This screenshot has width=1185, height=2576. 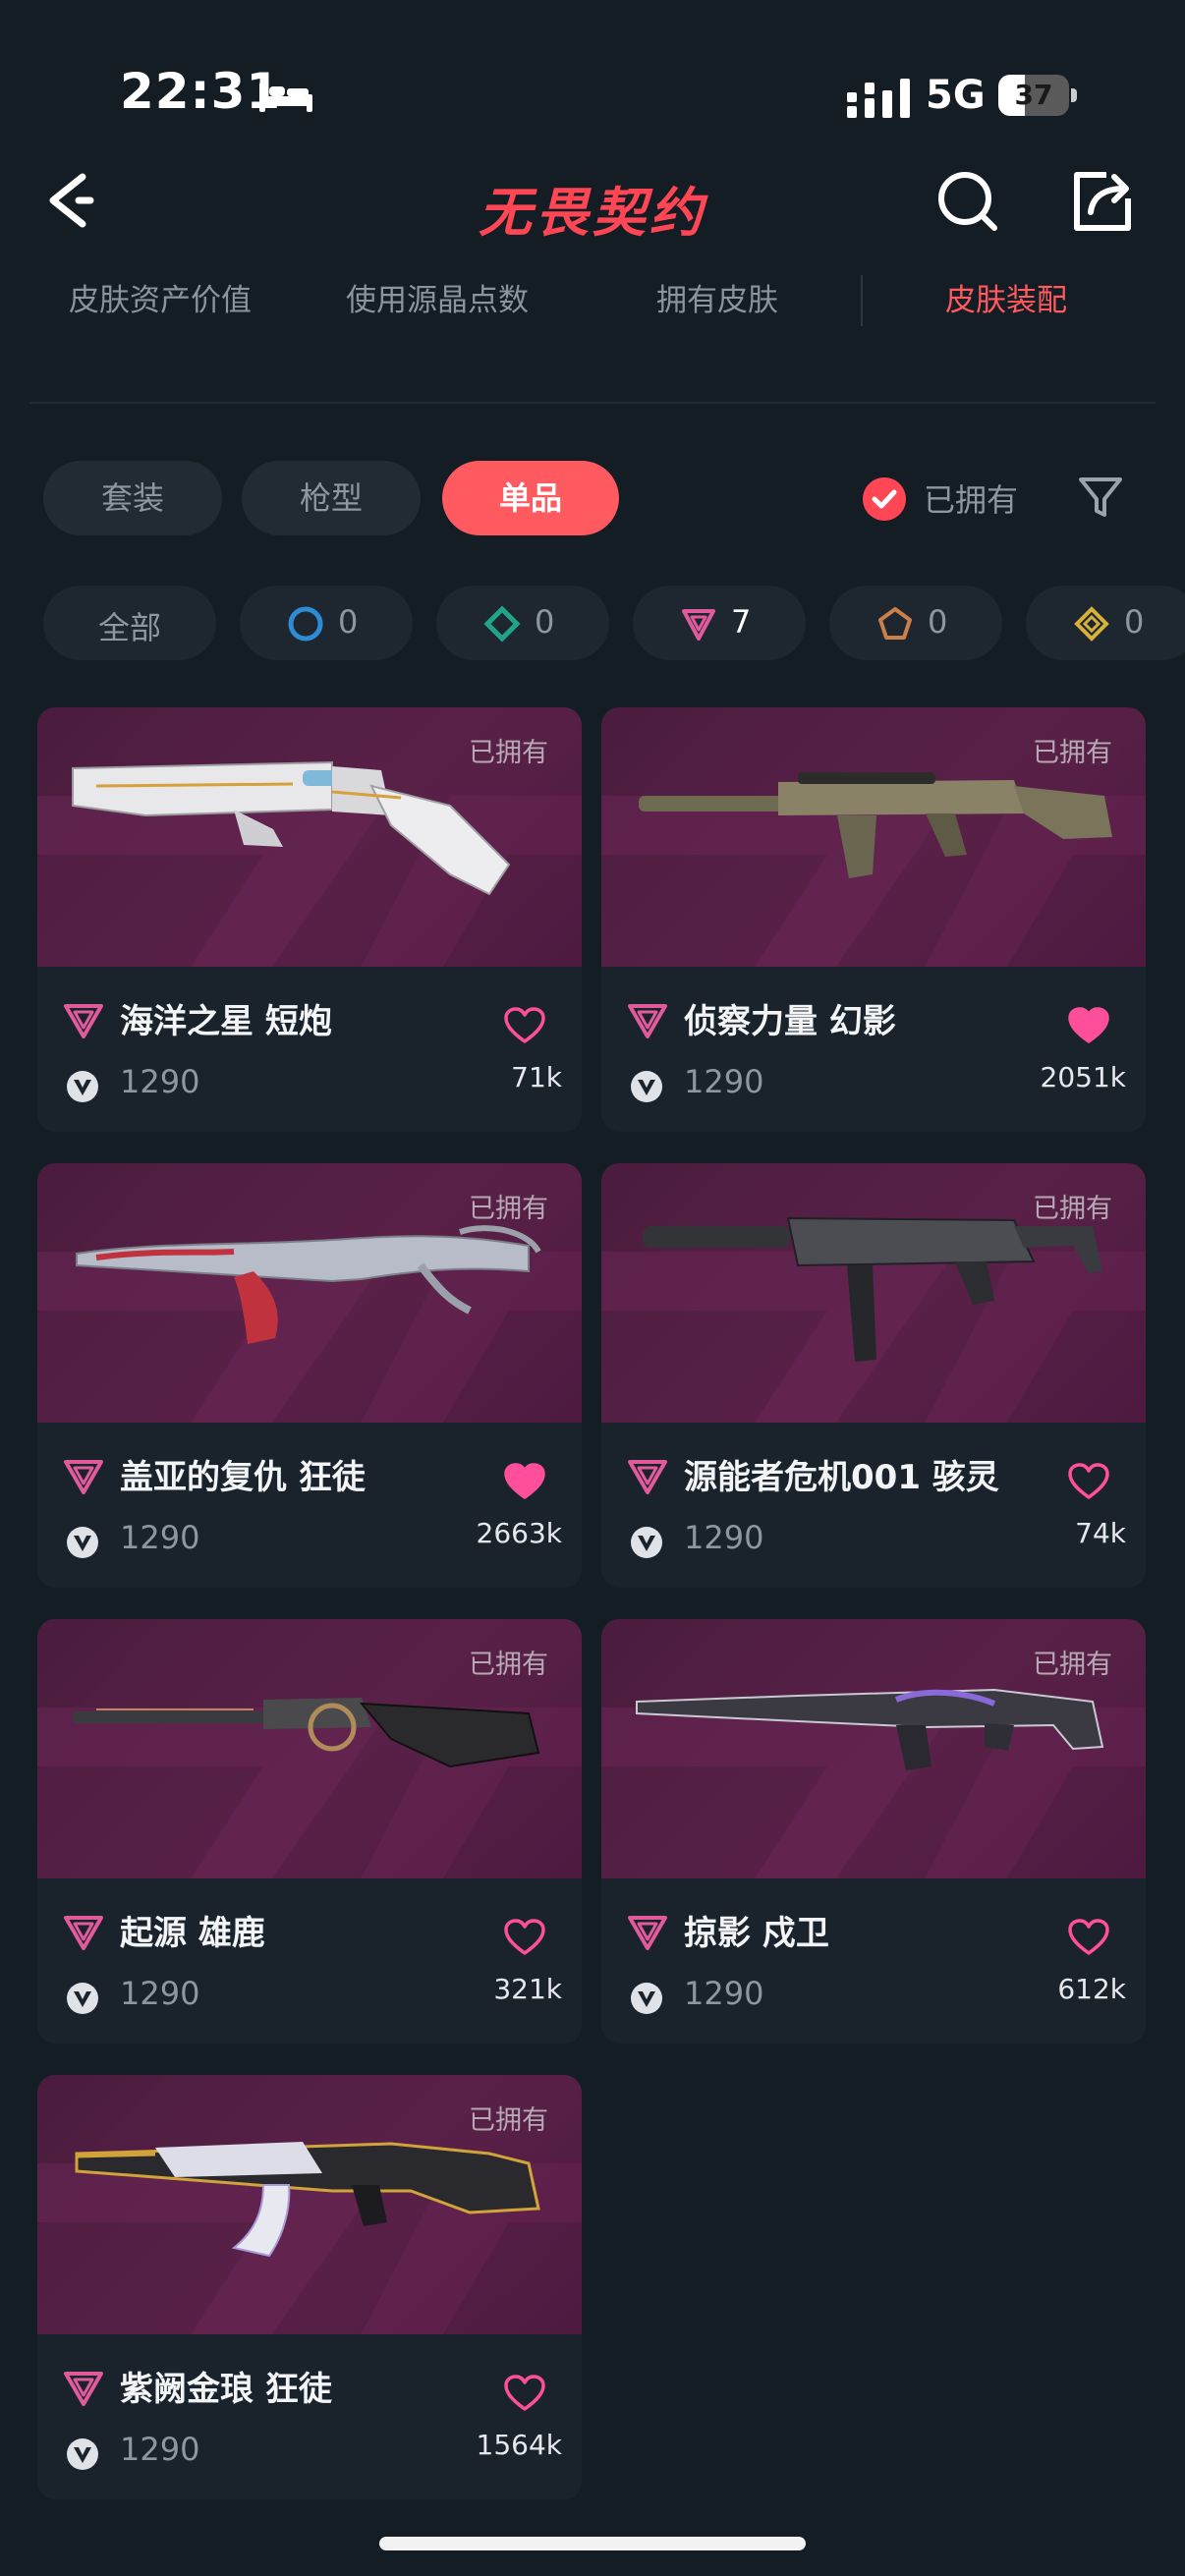 What do you see at coordinates (519, 2445) in the screenshot?
I see `like-count: 1564k` at bounding box center [519, 2445].